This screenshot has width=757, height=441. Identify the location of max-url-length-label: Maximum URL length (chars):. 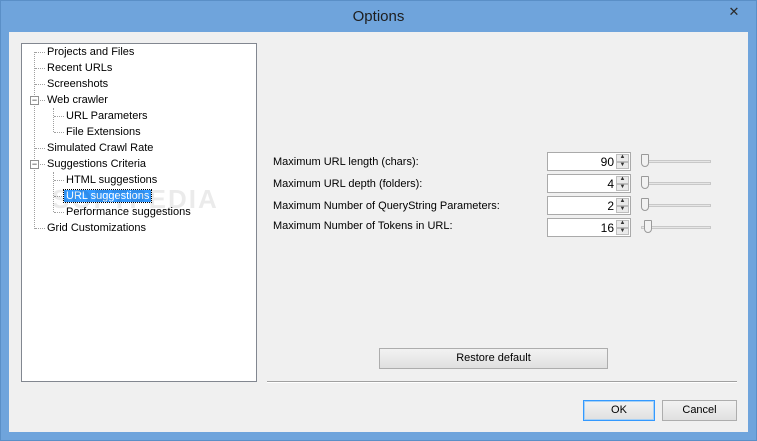
(346, 162).